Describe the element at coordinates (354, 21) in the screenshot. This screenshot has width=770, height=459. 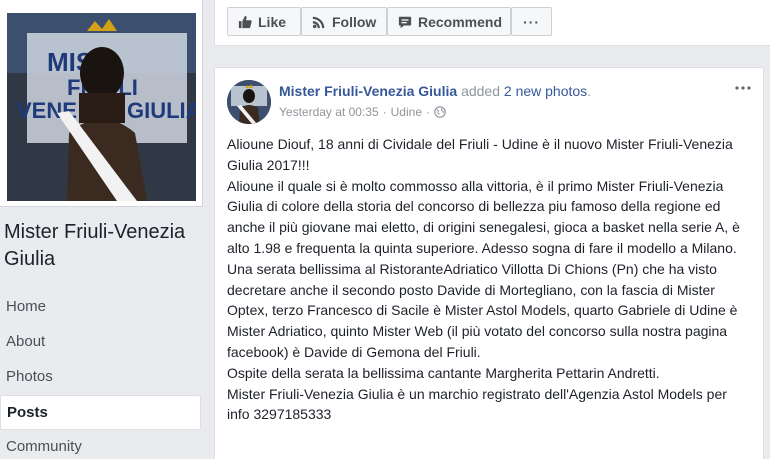
I see `follow-label: Follow` at that location.